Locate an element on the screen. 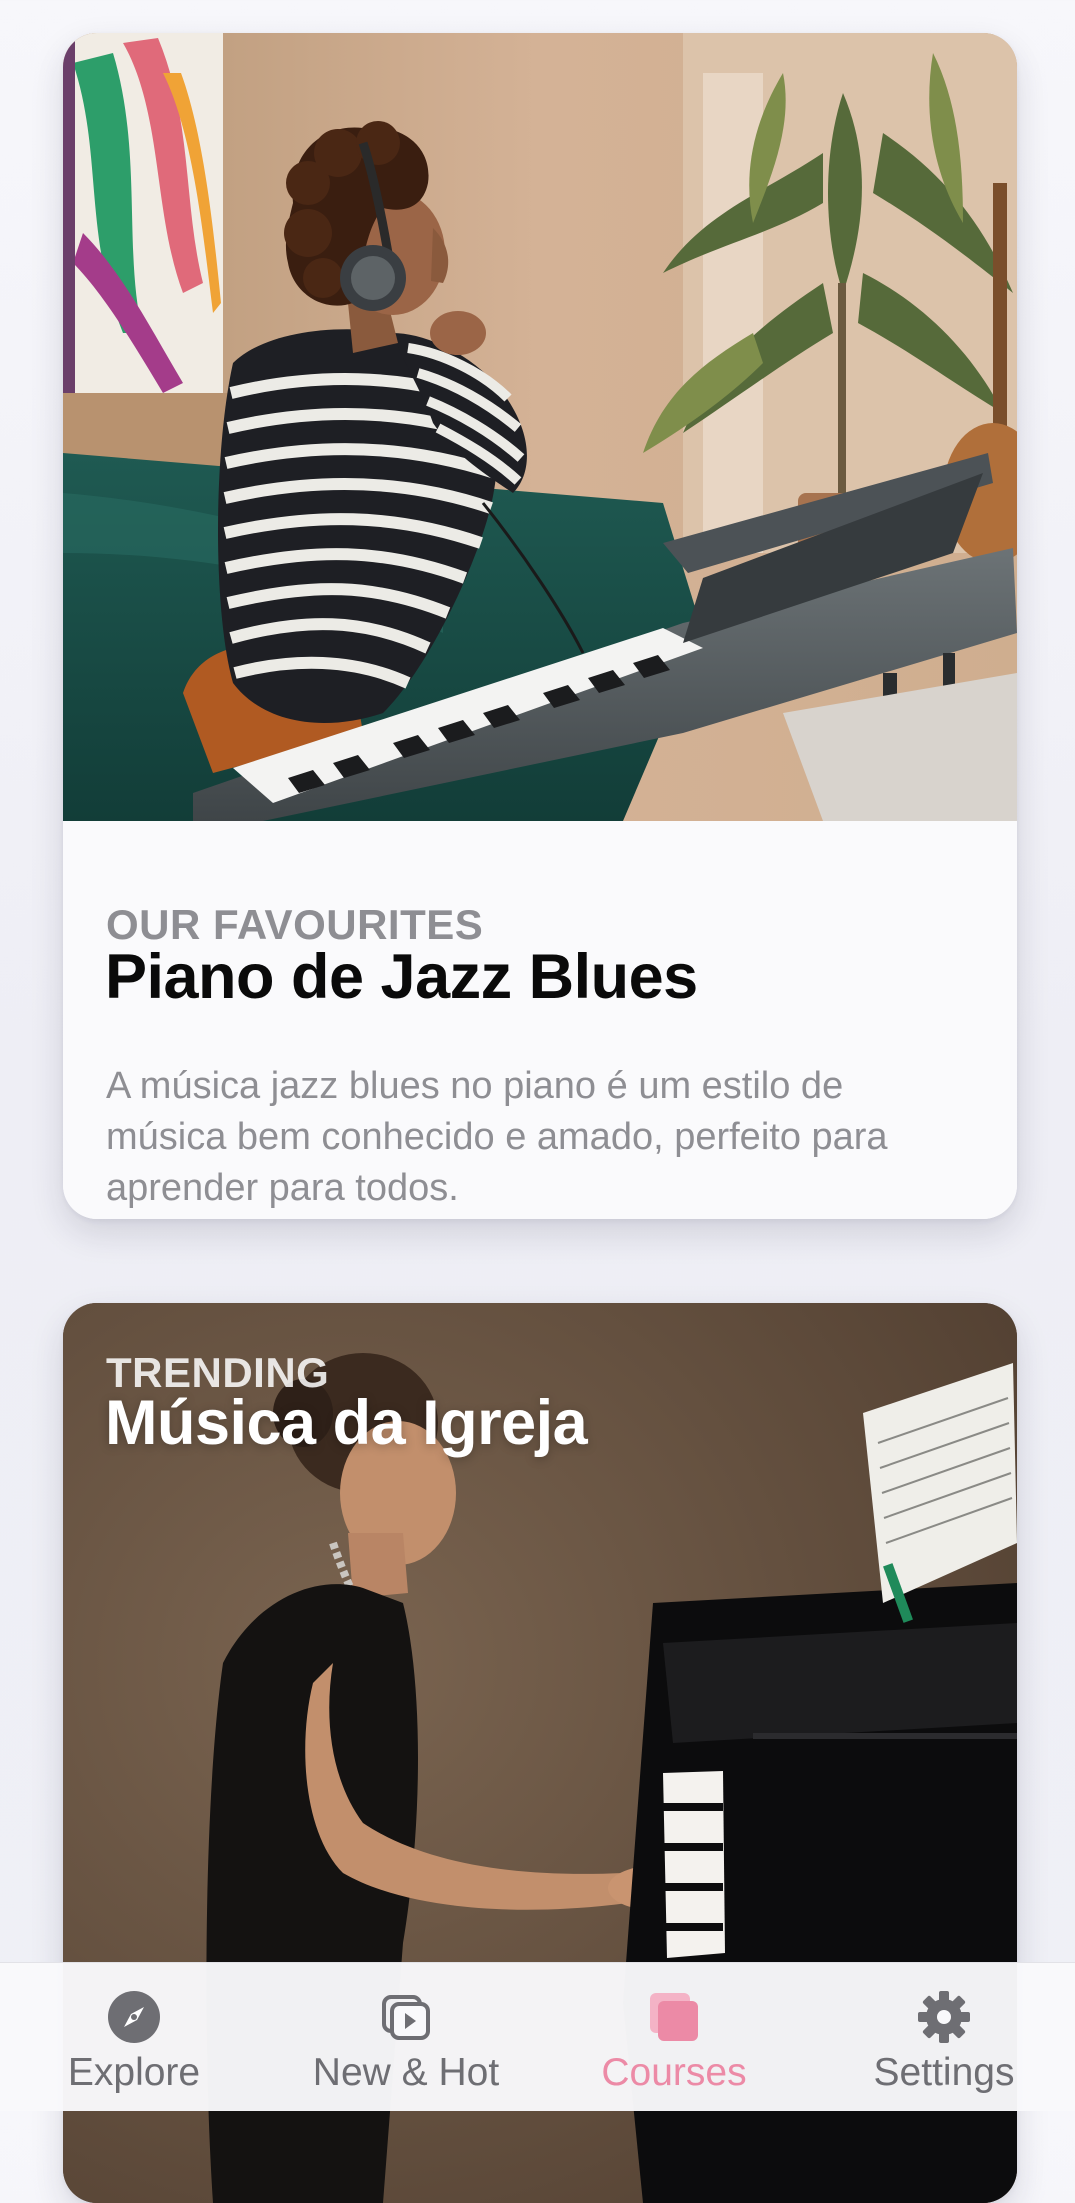 The width and height of the screenshot is (1075, 2203). tab-label: Explore is located at coordinates (134, 2072).